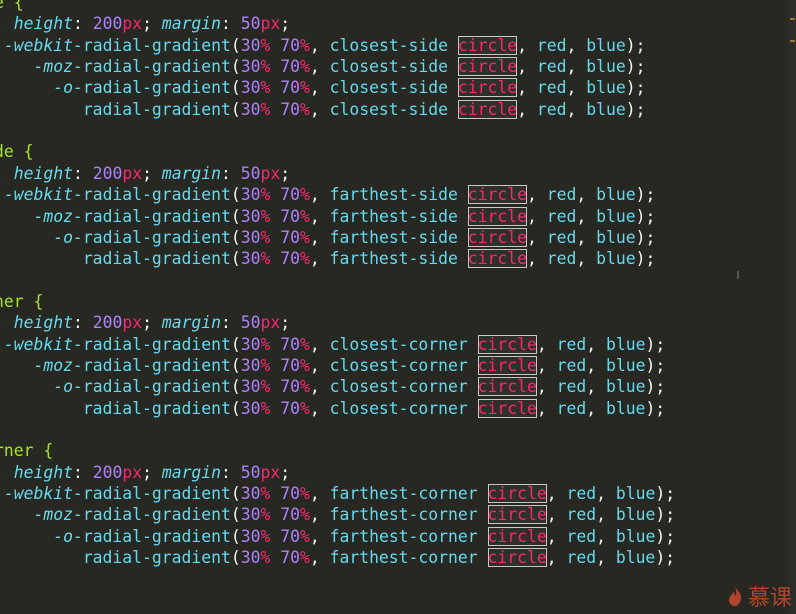 Image resolution: width=796 pixels, height=614 pixels. Describe the element at coordinates (17, 152) in the screenshot. I see `code-token: de {` at that location.